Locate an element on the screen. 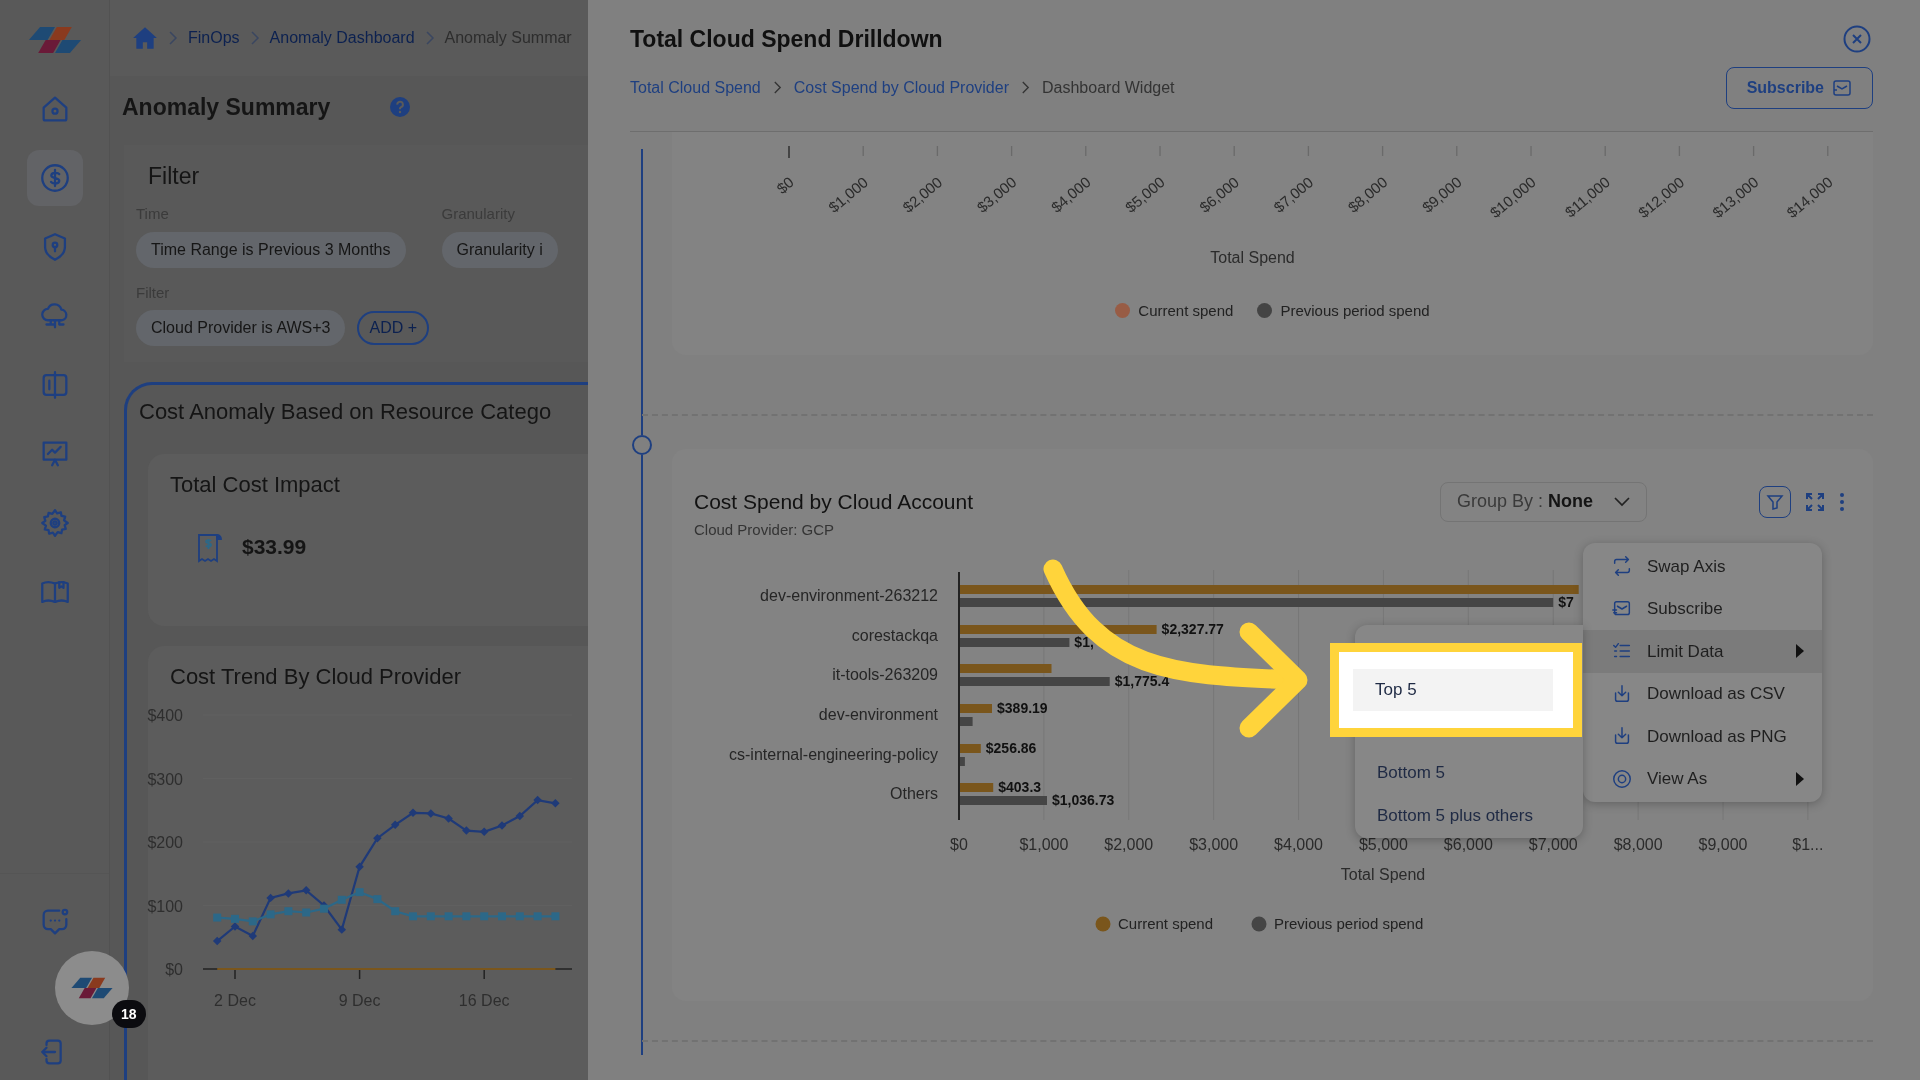 The width and height of the screenshot is (1920, 1080). category-label: dev-environment is located at coordinates (878, 714).